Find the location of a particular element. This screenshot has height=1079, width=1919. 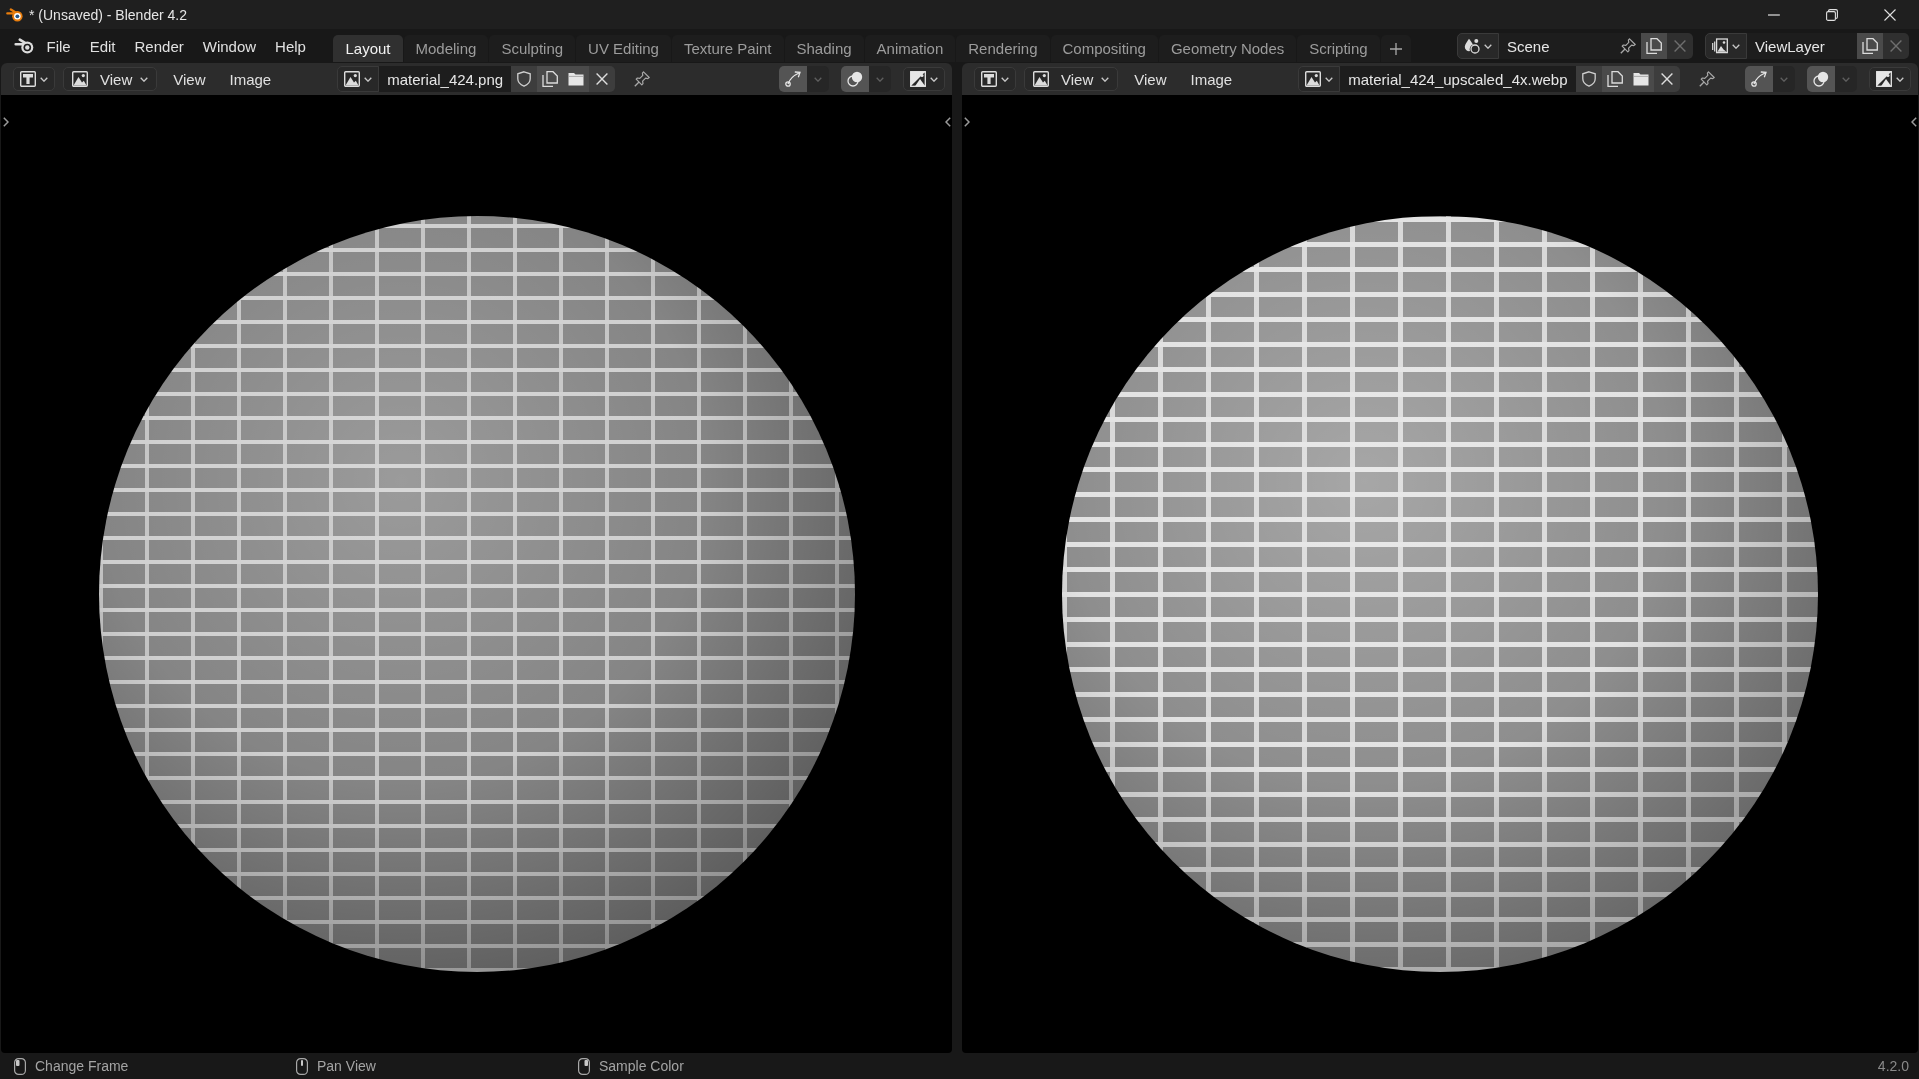

workspace-tab: Scripting is located at coordinates (1338, 48).